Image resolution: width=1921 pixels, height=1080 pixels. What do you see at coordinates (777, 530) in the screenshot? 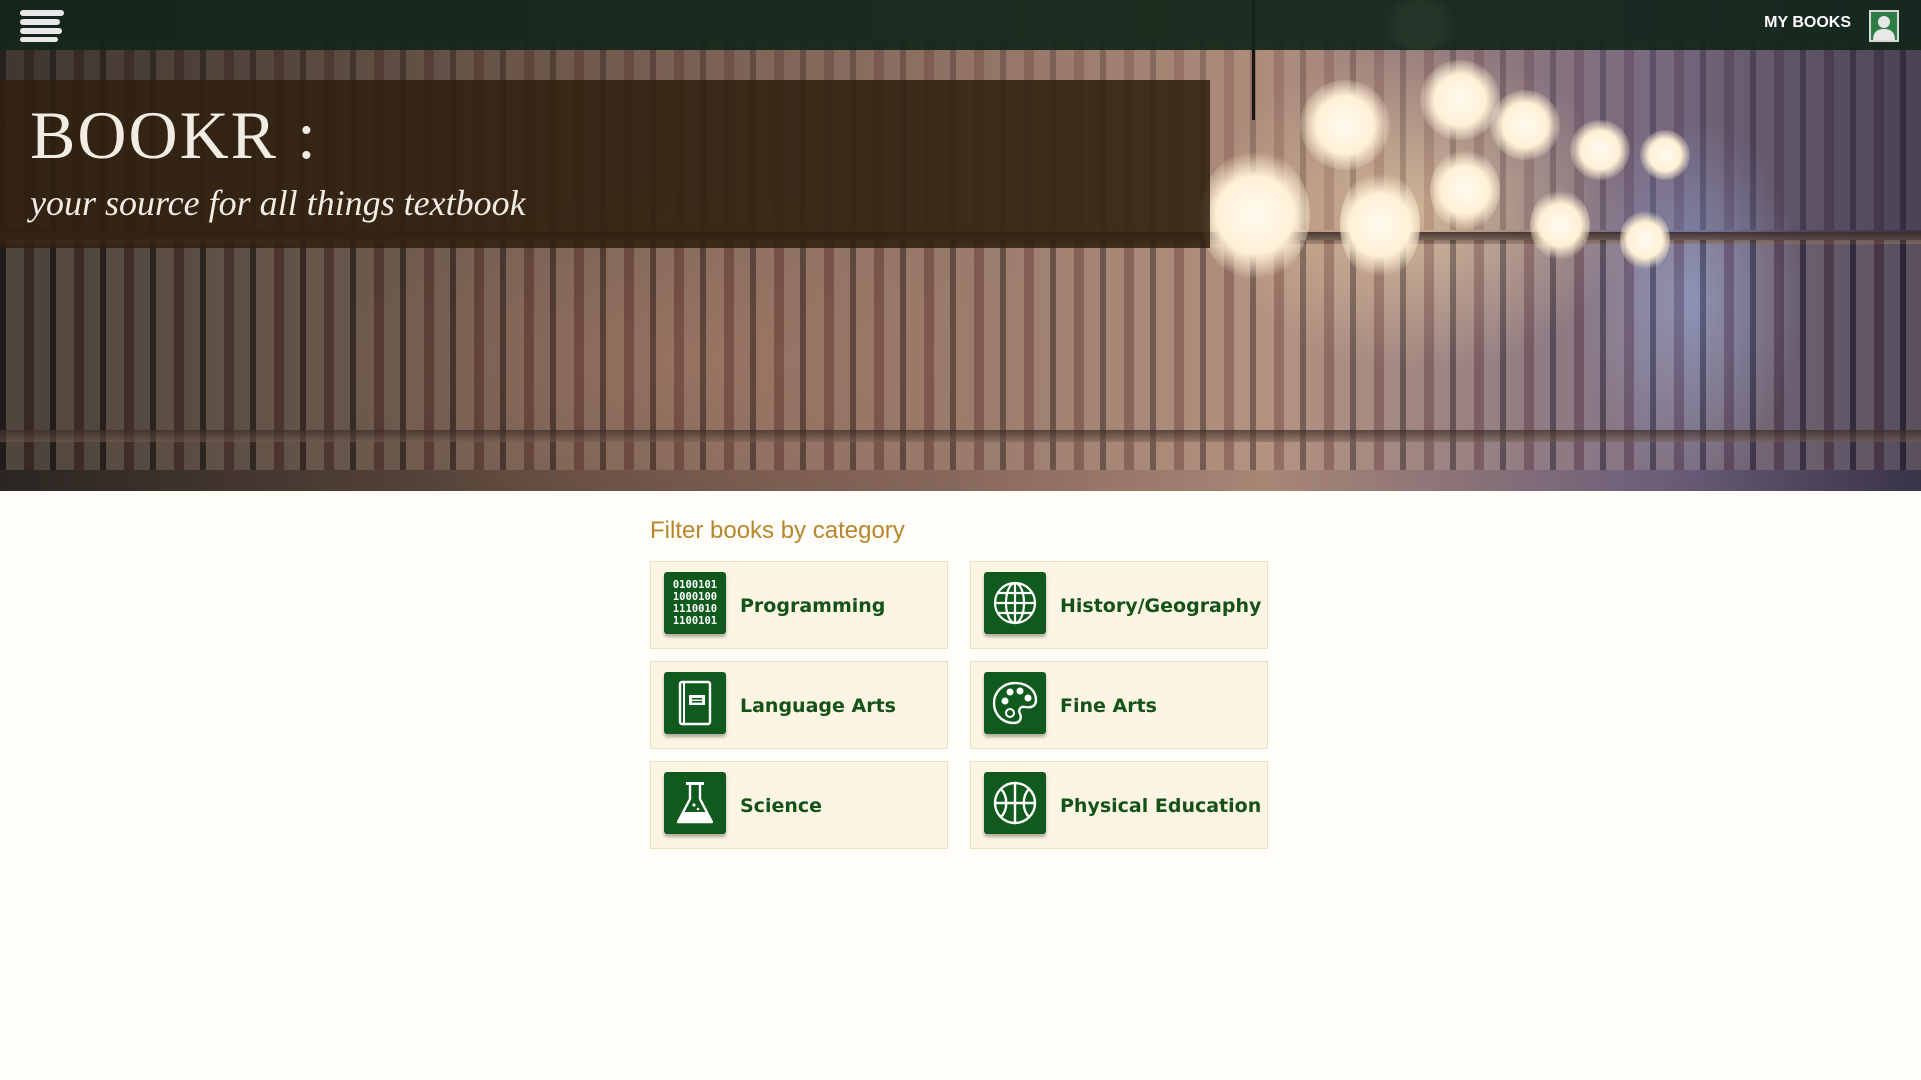
I see `filter-heading: Filter books by category` at bounding box center [777, 530].